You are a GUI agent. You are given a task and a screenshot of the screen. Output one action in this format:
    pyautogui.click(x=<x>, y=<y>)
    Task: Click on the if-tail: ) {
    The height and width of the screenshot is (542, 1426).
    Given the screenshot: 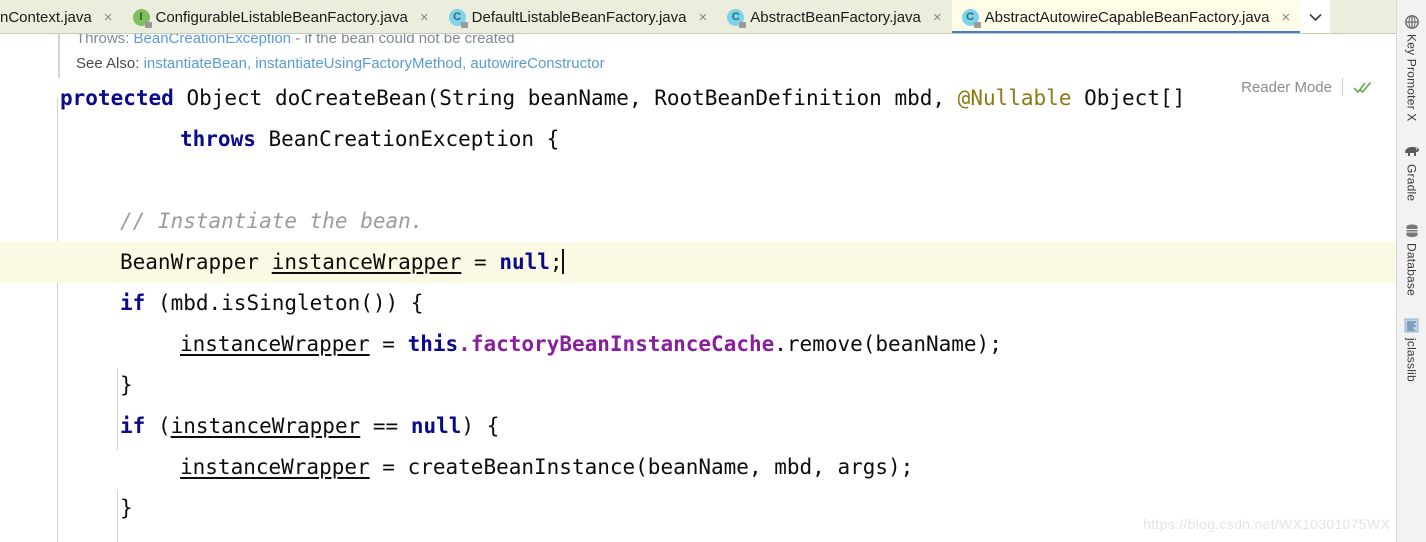 What is the action you would take?
    pyautogui.click(x=480, y=426)
    